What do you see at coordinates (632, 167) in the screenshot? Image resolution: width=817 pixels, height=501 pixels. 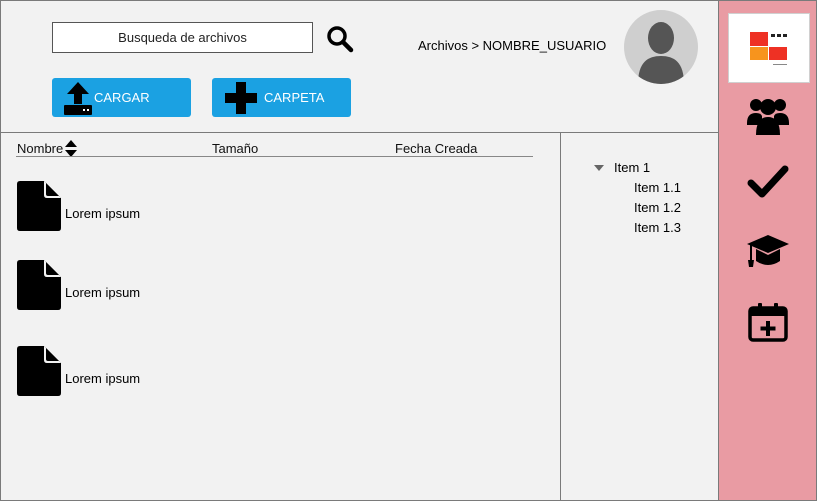 I see `tree-item-root: Item 1` at bounding box center [632, 167].